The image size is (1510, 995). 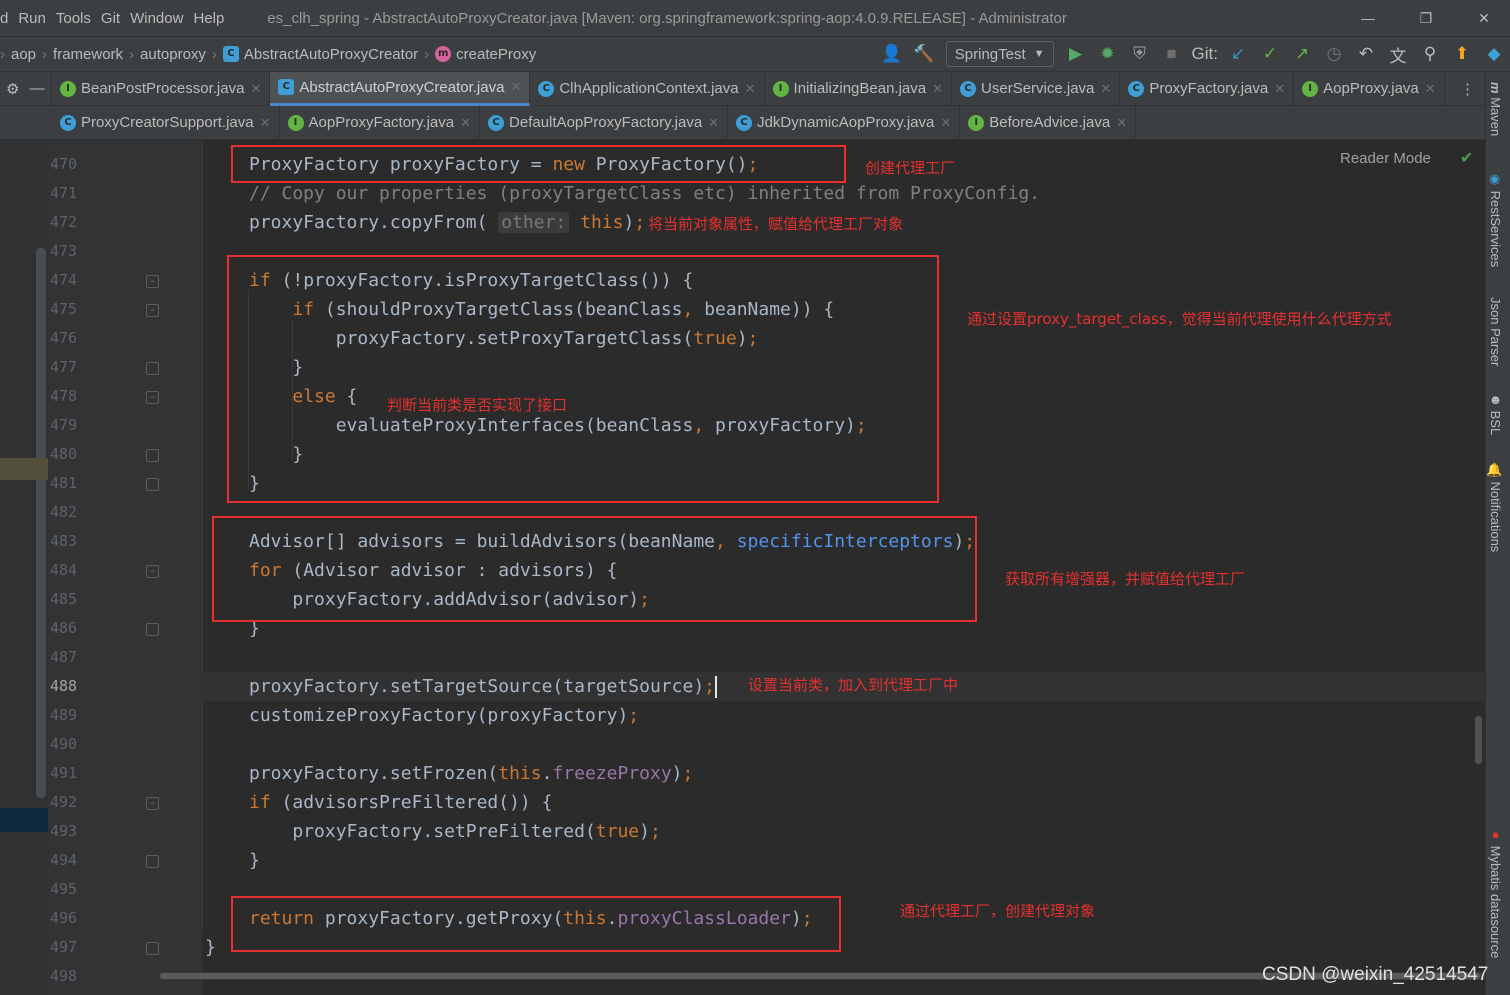 I want to click on tab-bean-post-processor: I BeanPostProcessor.java ✕, so click(x=161, y=88).